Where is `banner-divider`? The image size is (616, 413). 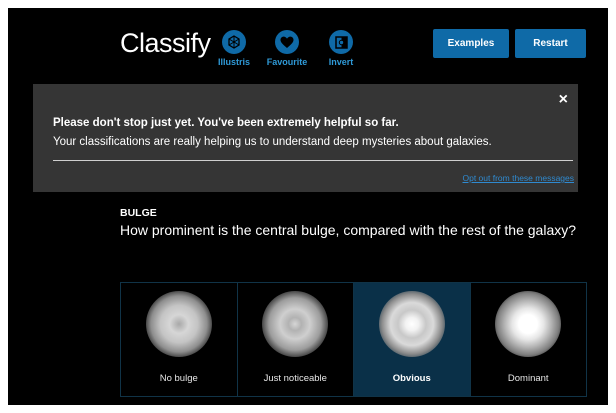
banner-divider is located at coordinates (313, 160).